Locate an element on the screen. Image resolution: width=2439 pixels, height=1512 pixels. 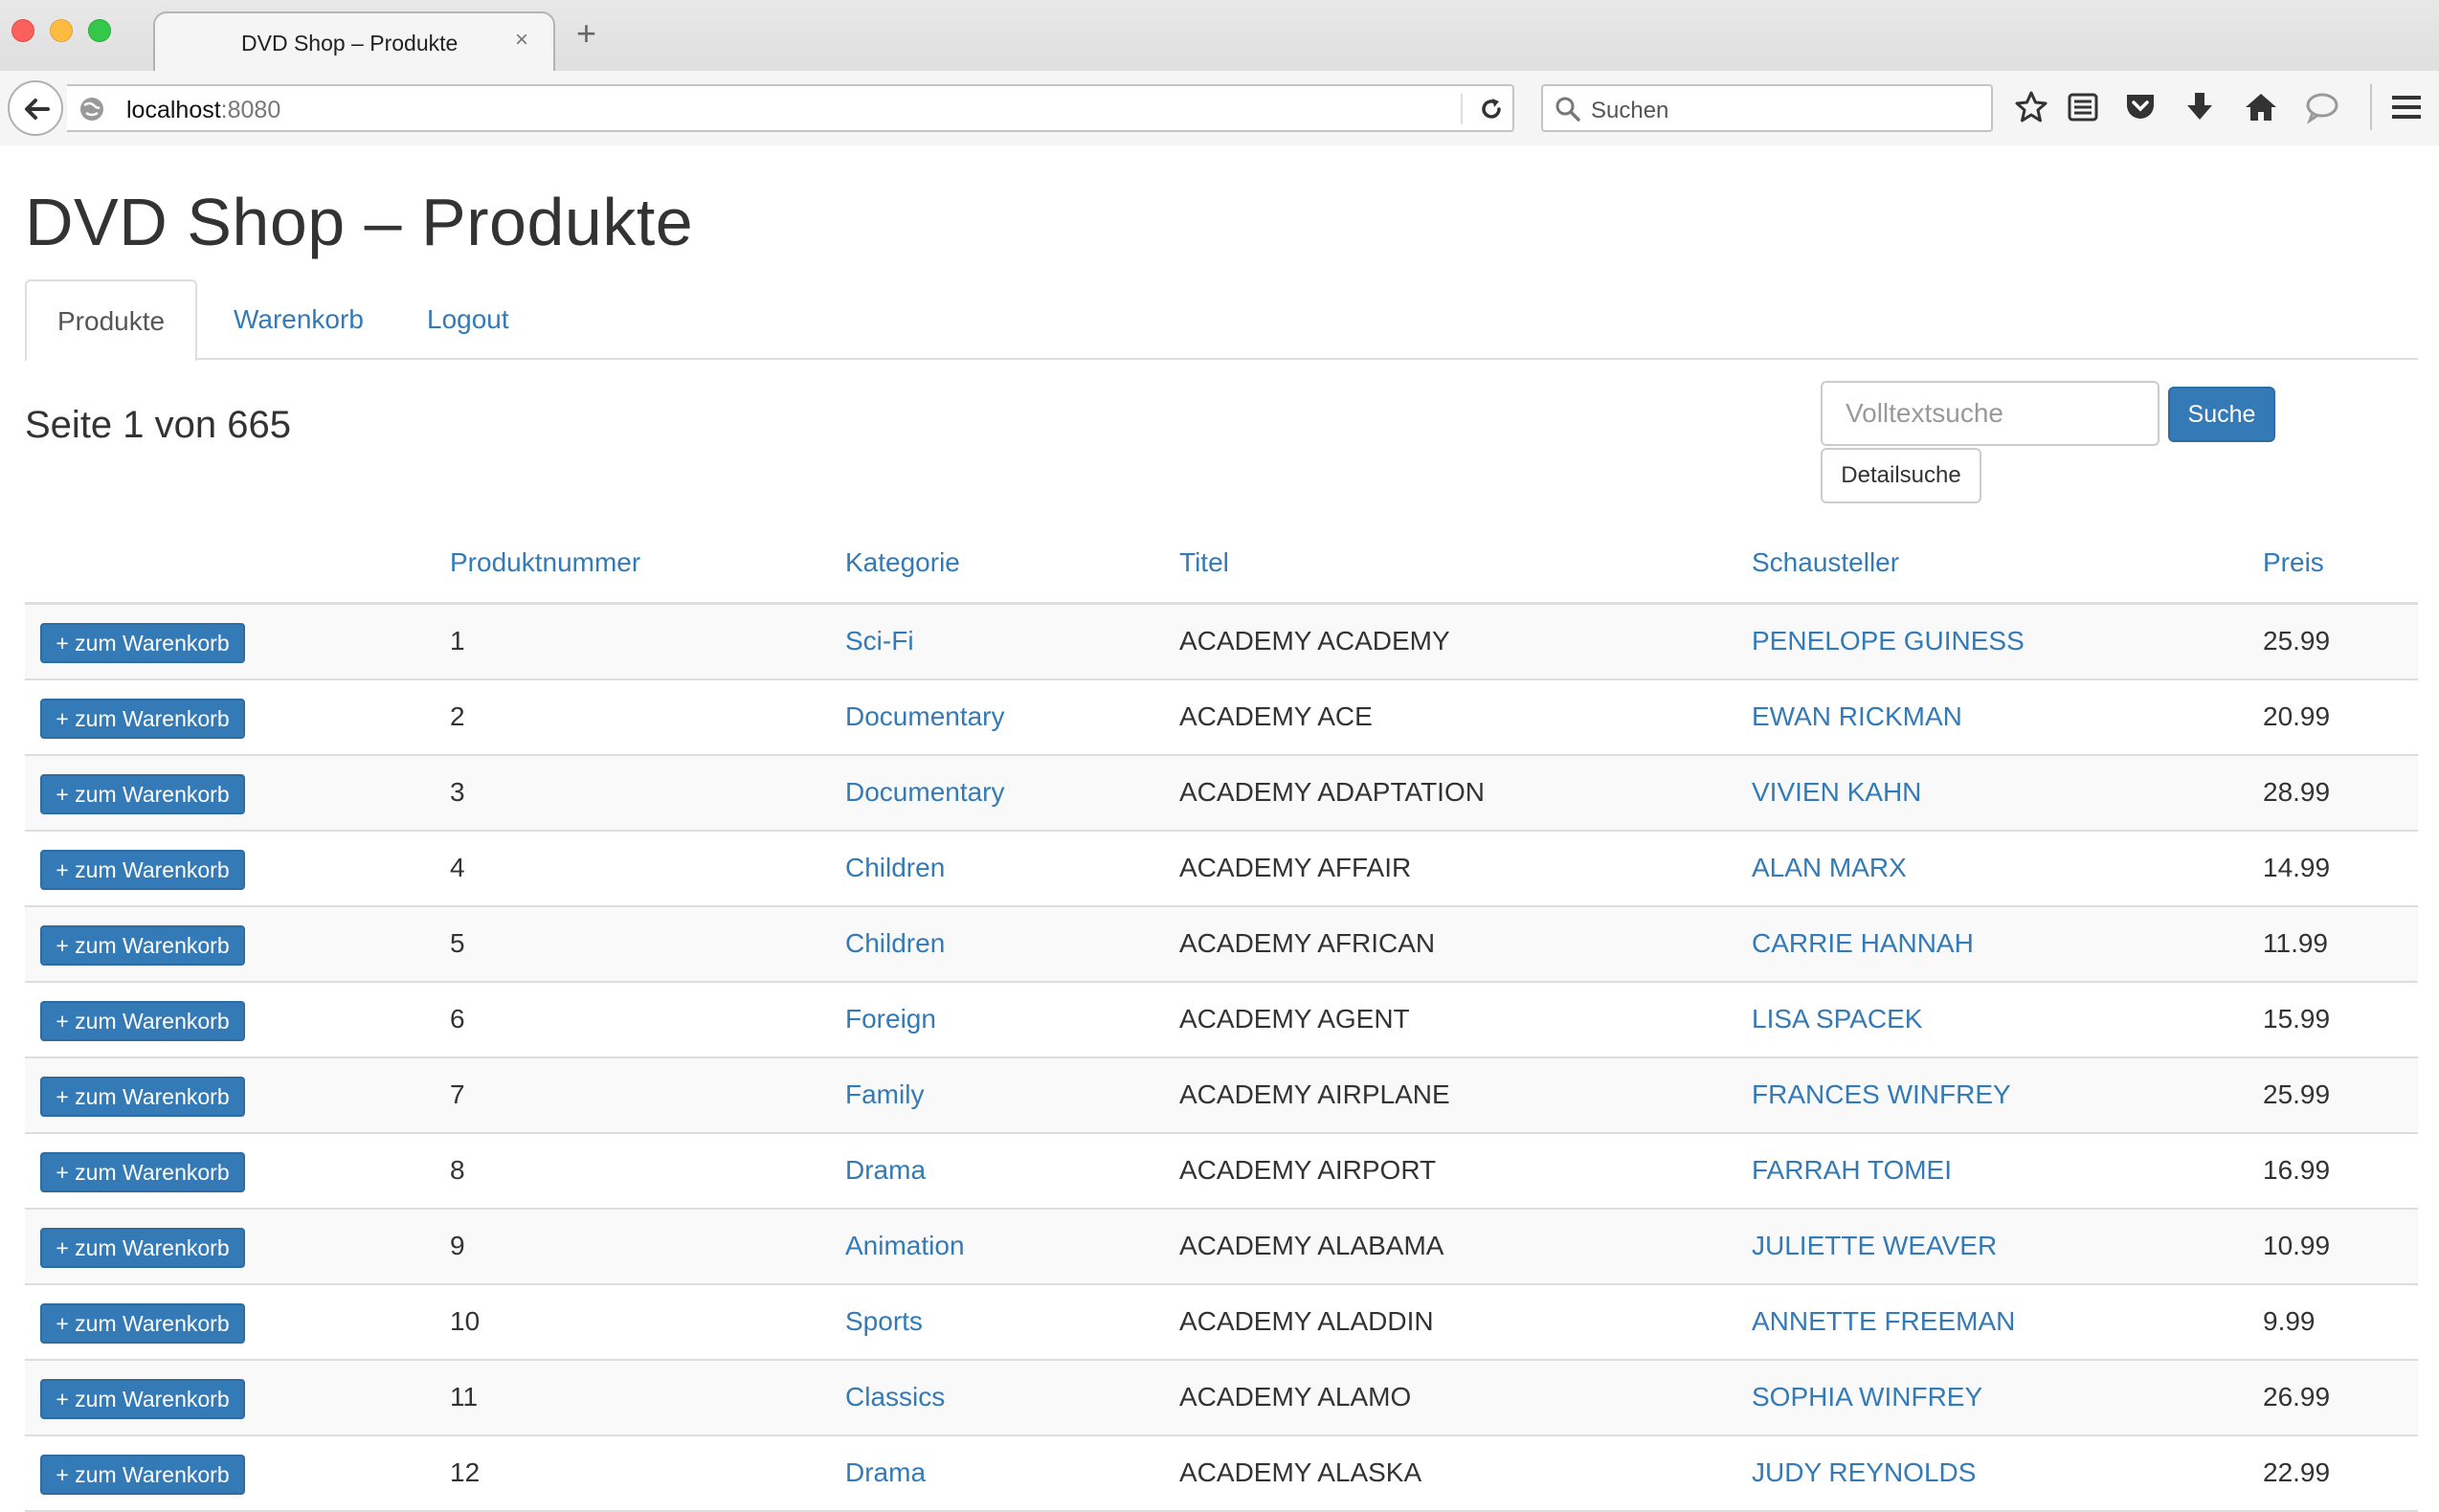
reading-list-icon is located at coordinates (2083, 107).